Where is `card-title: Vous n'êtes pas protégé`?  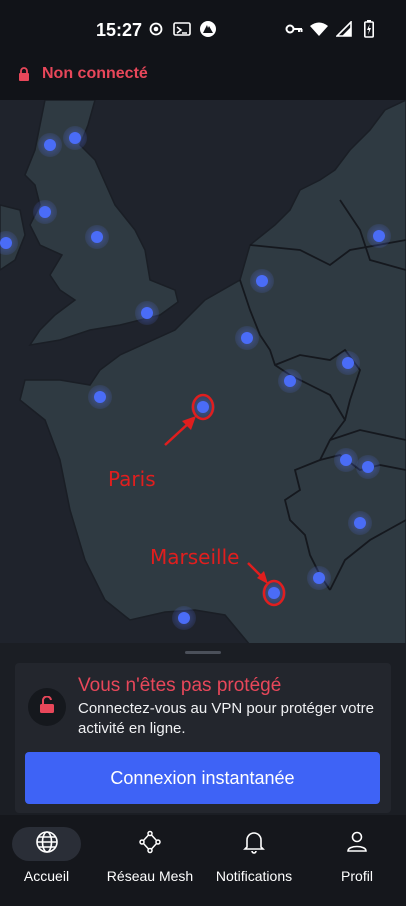 card-title: Vous n'êtes pas protégé is located at coordinates (180, 685).